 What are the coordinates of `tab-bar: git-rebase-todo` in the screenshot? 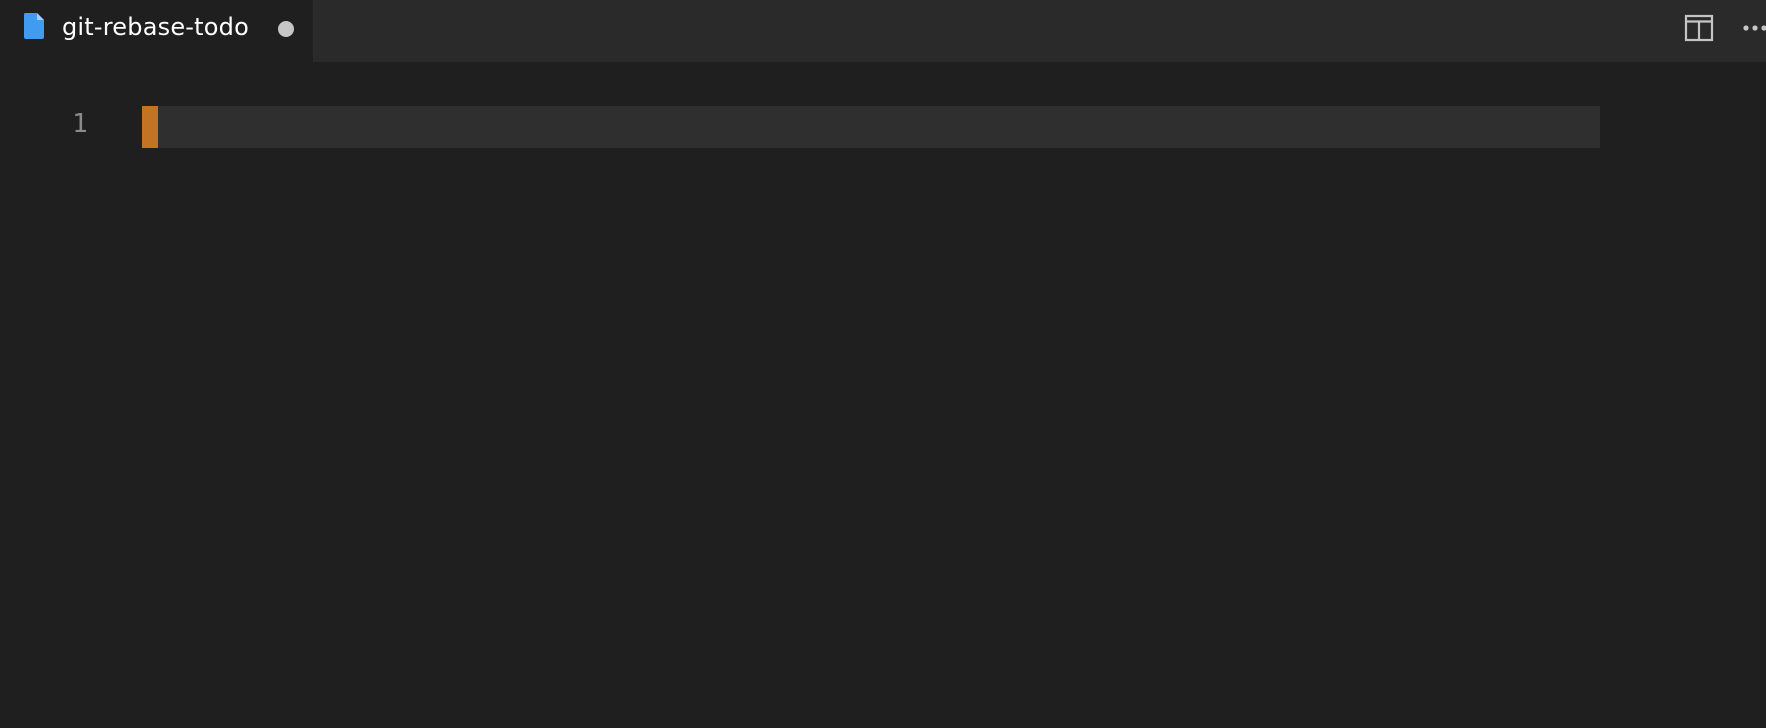 It's located at (883, 31).